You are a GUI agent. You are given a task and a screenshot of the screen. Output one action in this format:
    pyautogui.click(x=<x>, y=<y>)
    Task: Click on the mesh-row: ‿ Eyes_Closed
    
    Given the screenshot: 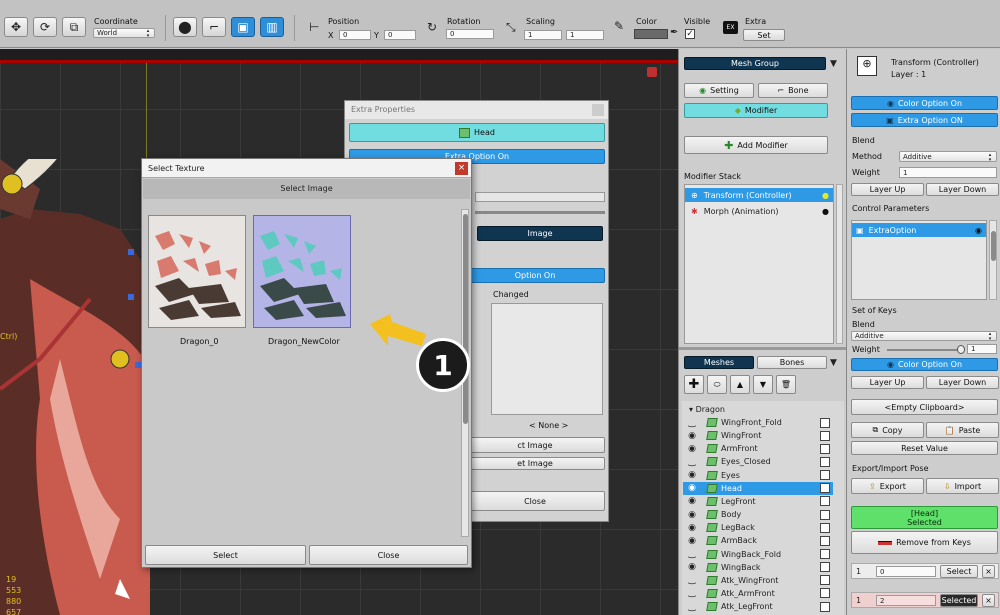 What is the action you would take?
    pyautogui.click(x=758, y=461)
    